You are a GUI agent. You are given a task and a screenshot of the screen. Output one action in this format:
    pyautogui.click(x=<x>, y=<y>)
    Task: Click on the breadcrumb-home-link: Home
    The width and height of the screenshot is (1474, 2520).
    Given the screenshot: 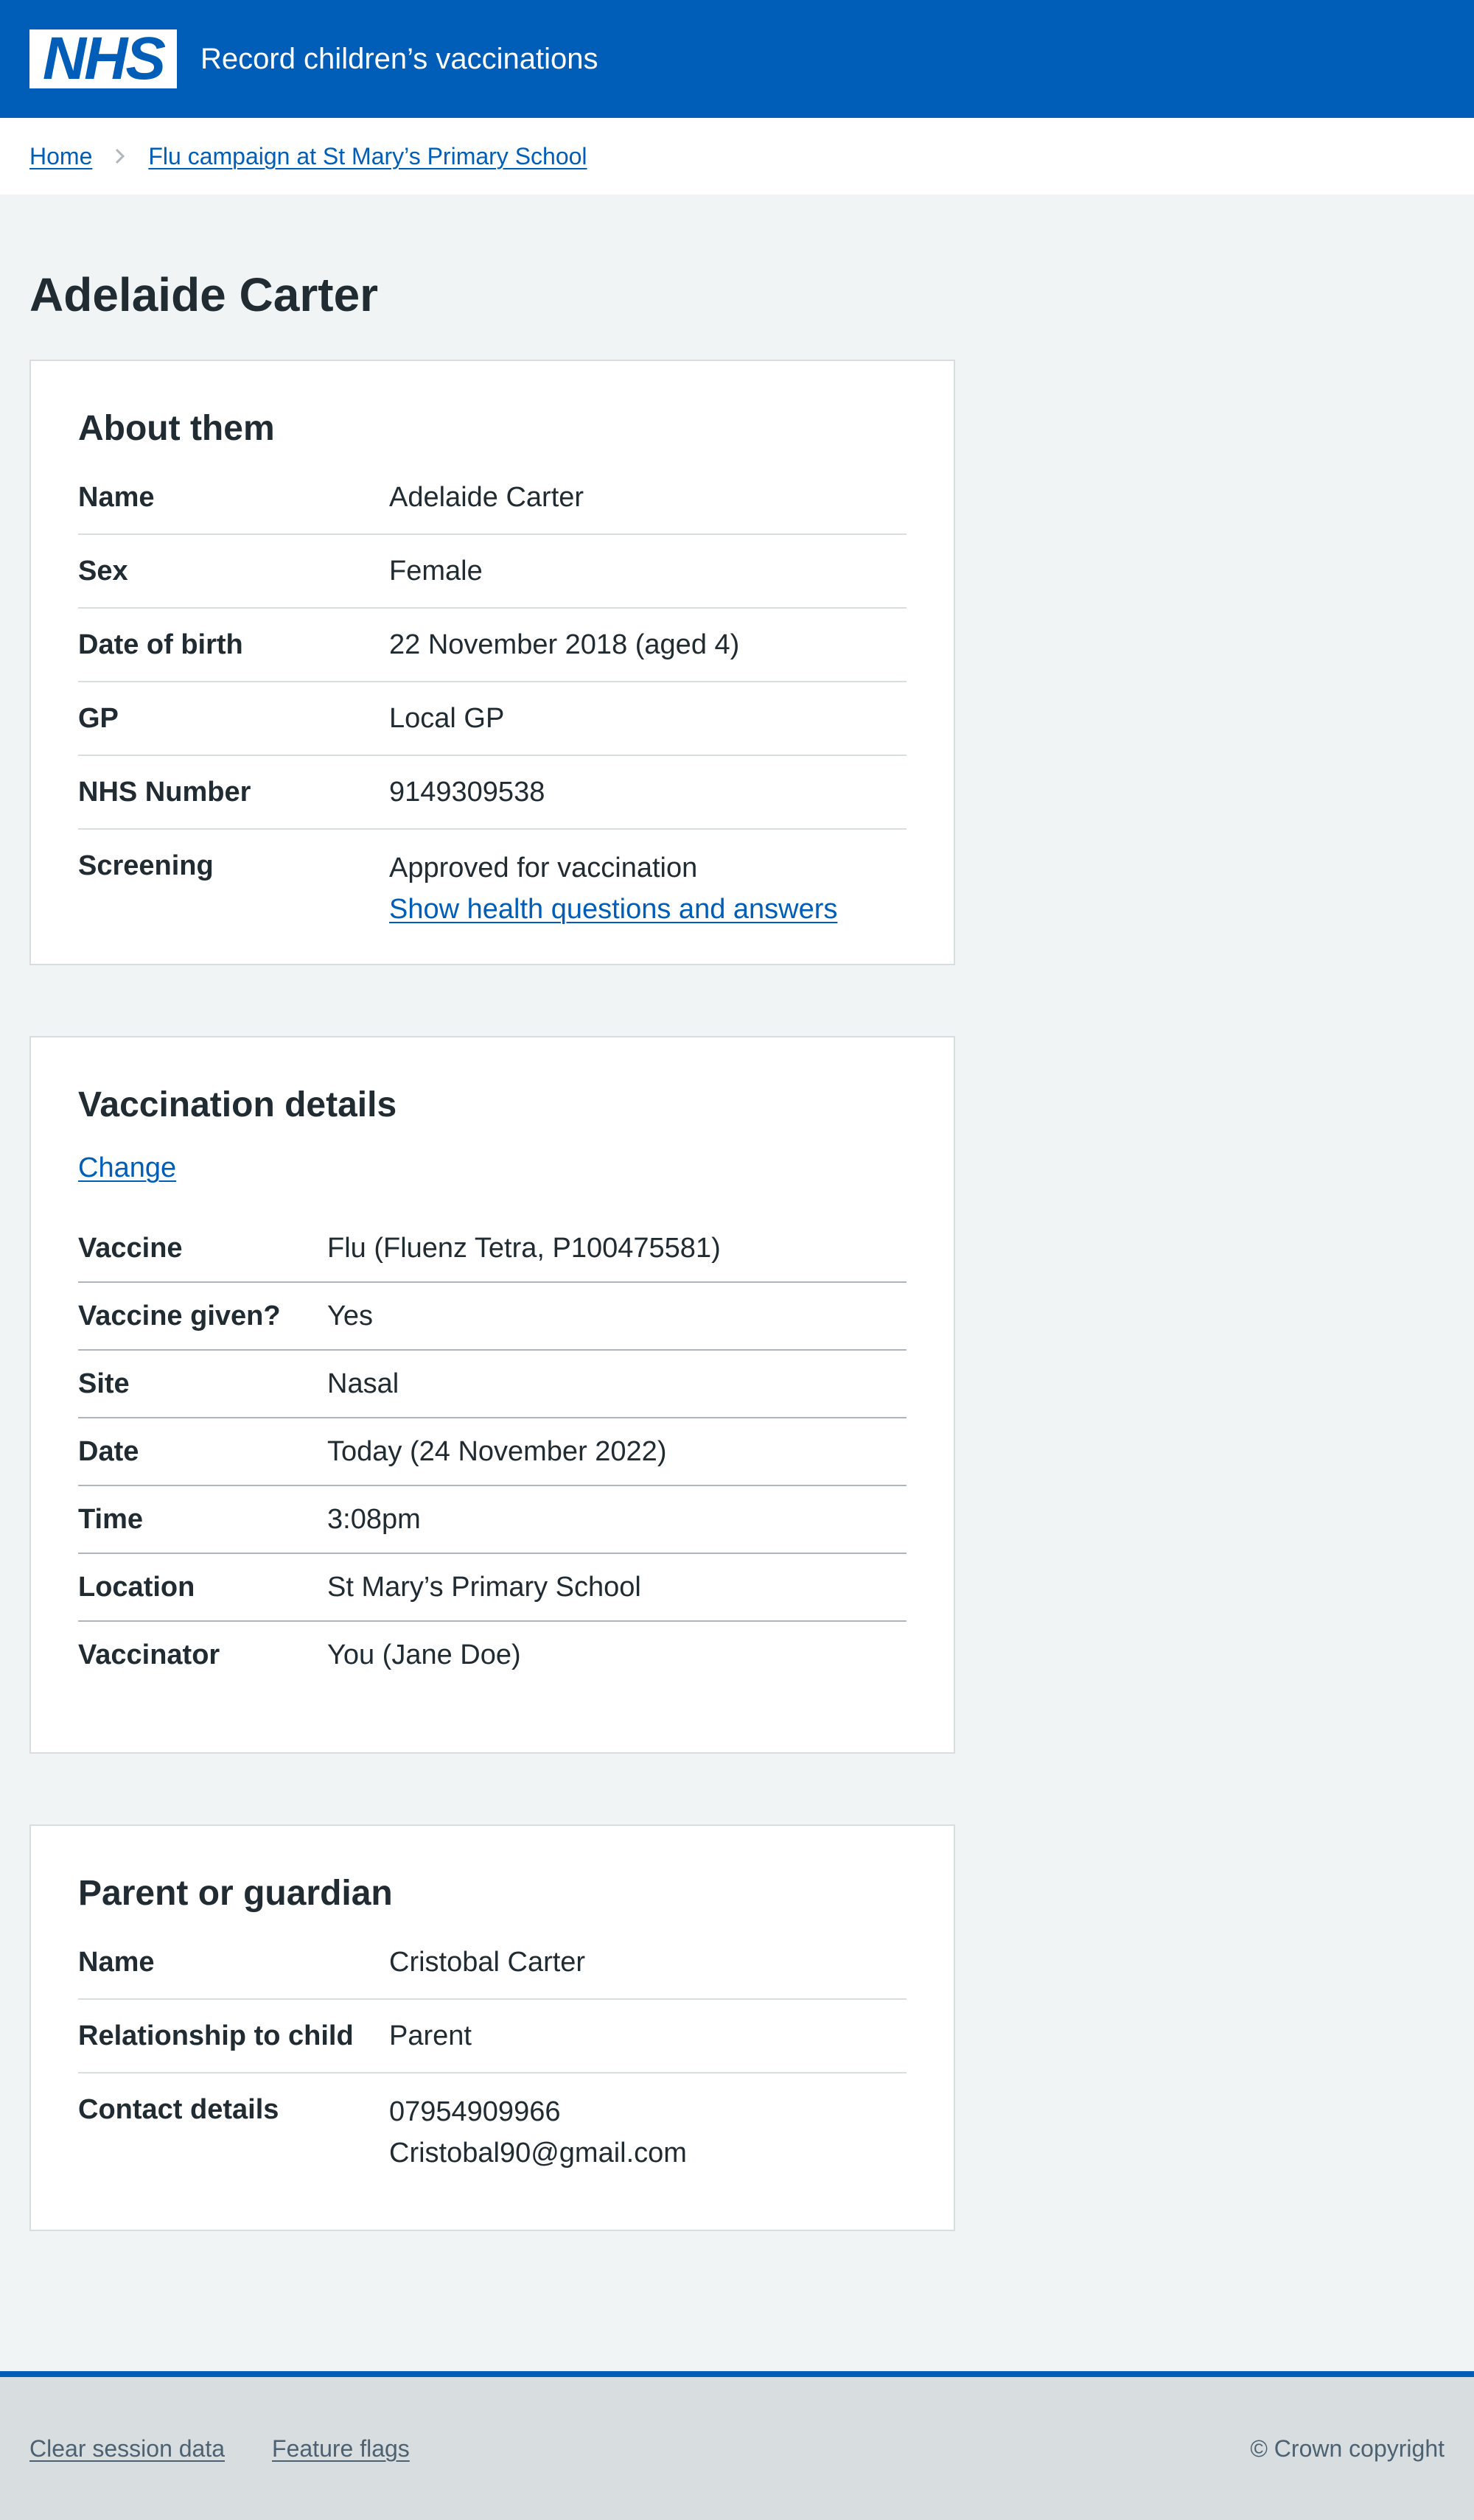 What is the action you would take?
    pyautogui.click(x=61, y=156)
    